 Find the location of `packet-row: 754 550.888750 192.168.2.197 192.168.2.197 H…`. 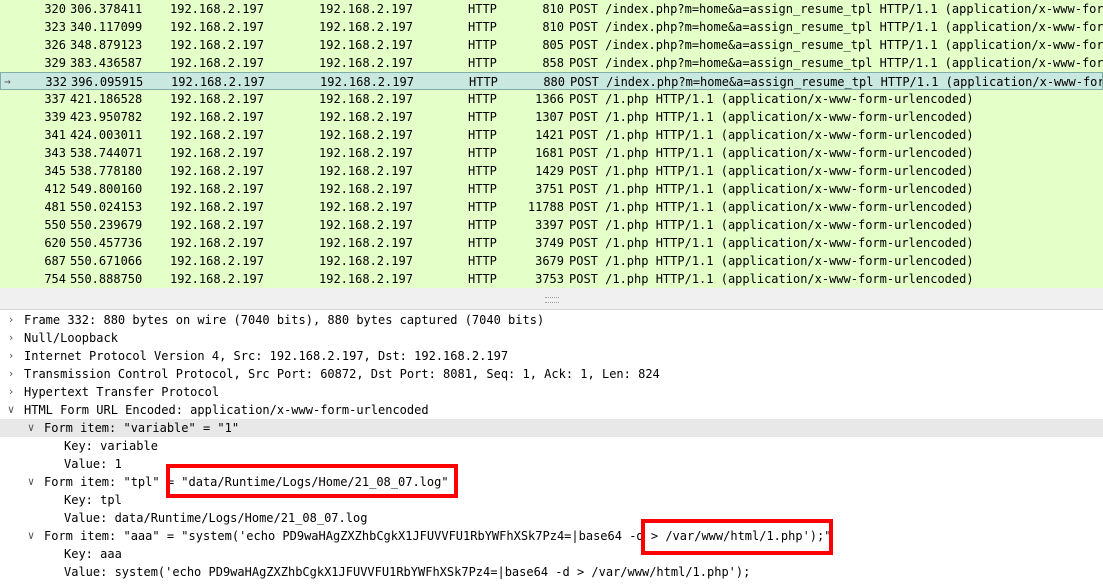

packet-row: 754 550.888750 192.168.2.197 192.168.2.197 H… is located at coordinates (551, 279).